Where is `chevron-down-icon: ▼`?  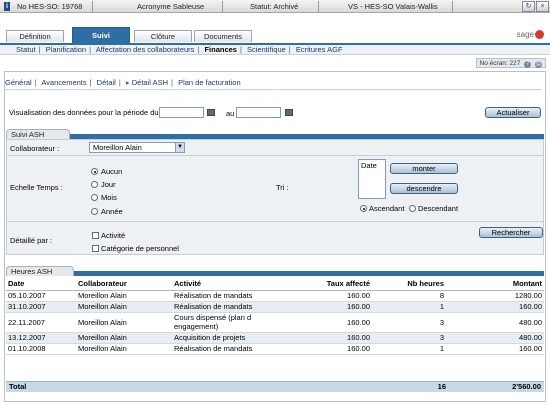
chevron-down-icon: ▼ is located at coordinates (179, 147).